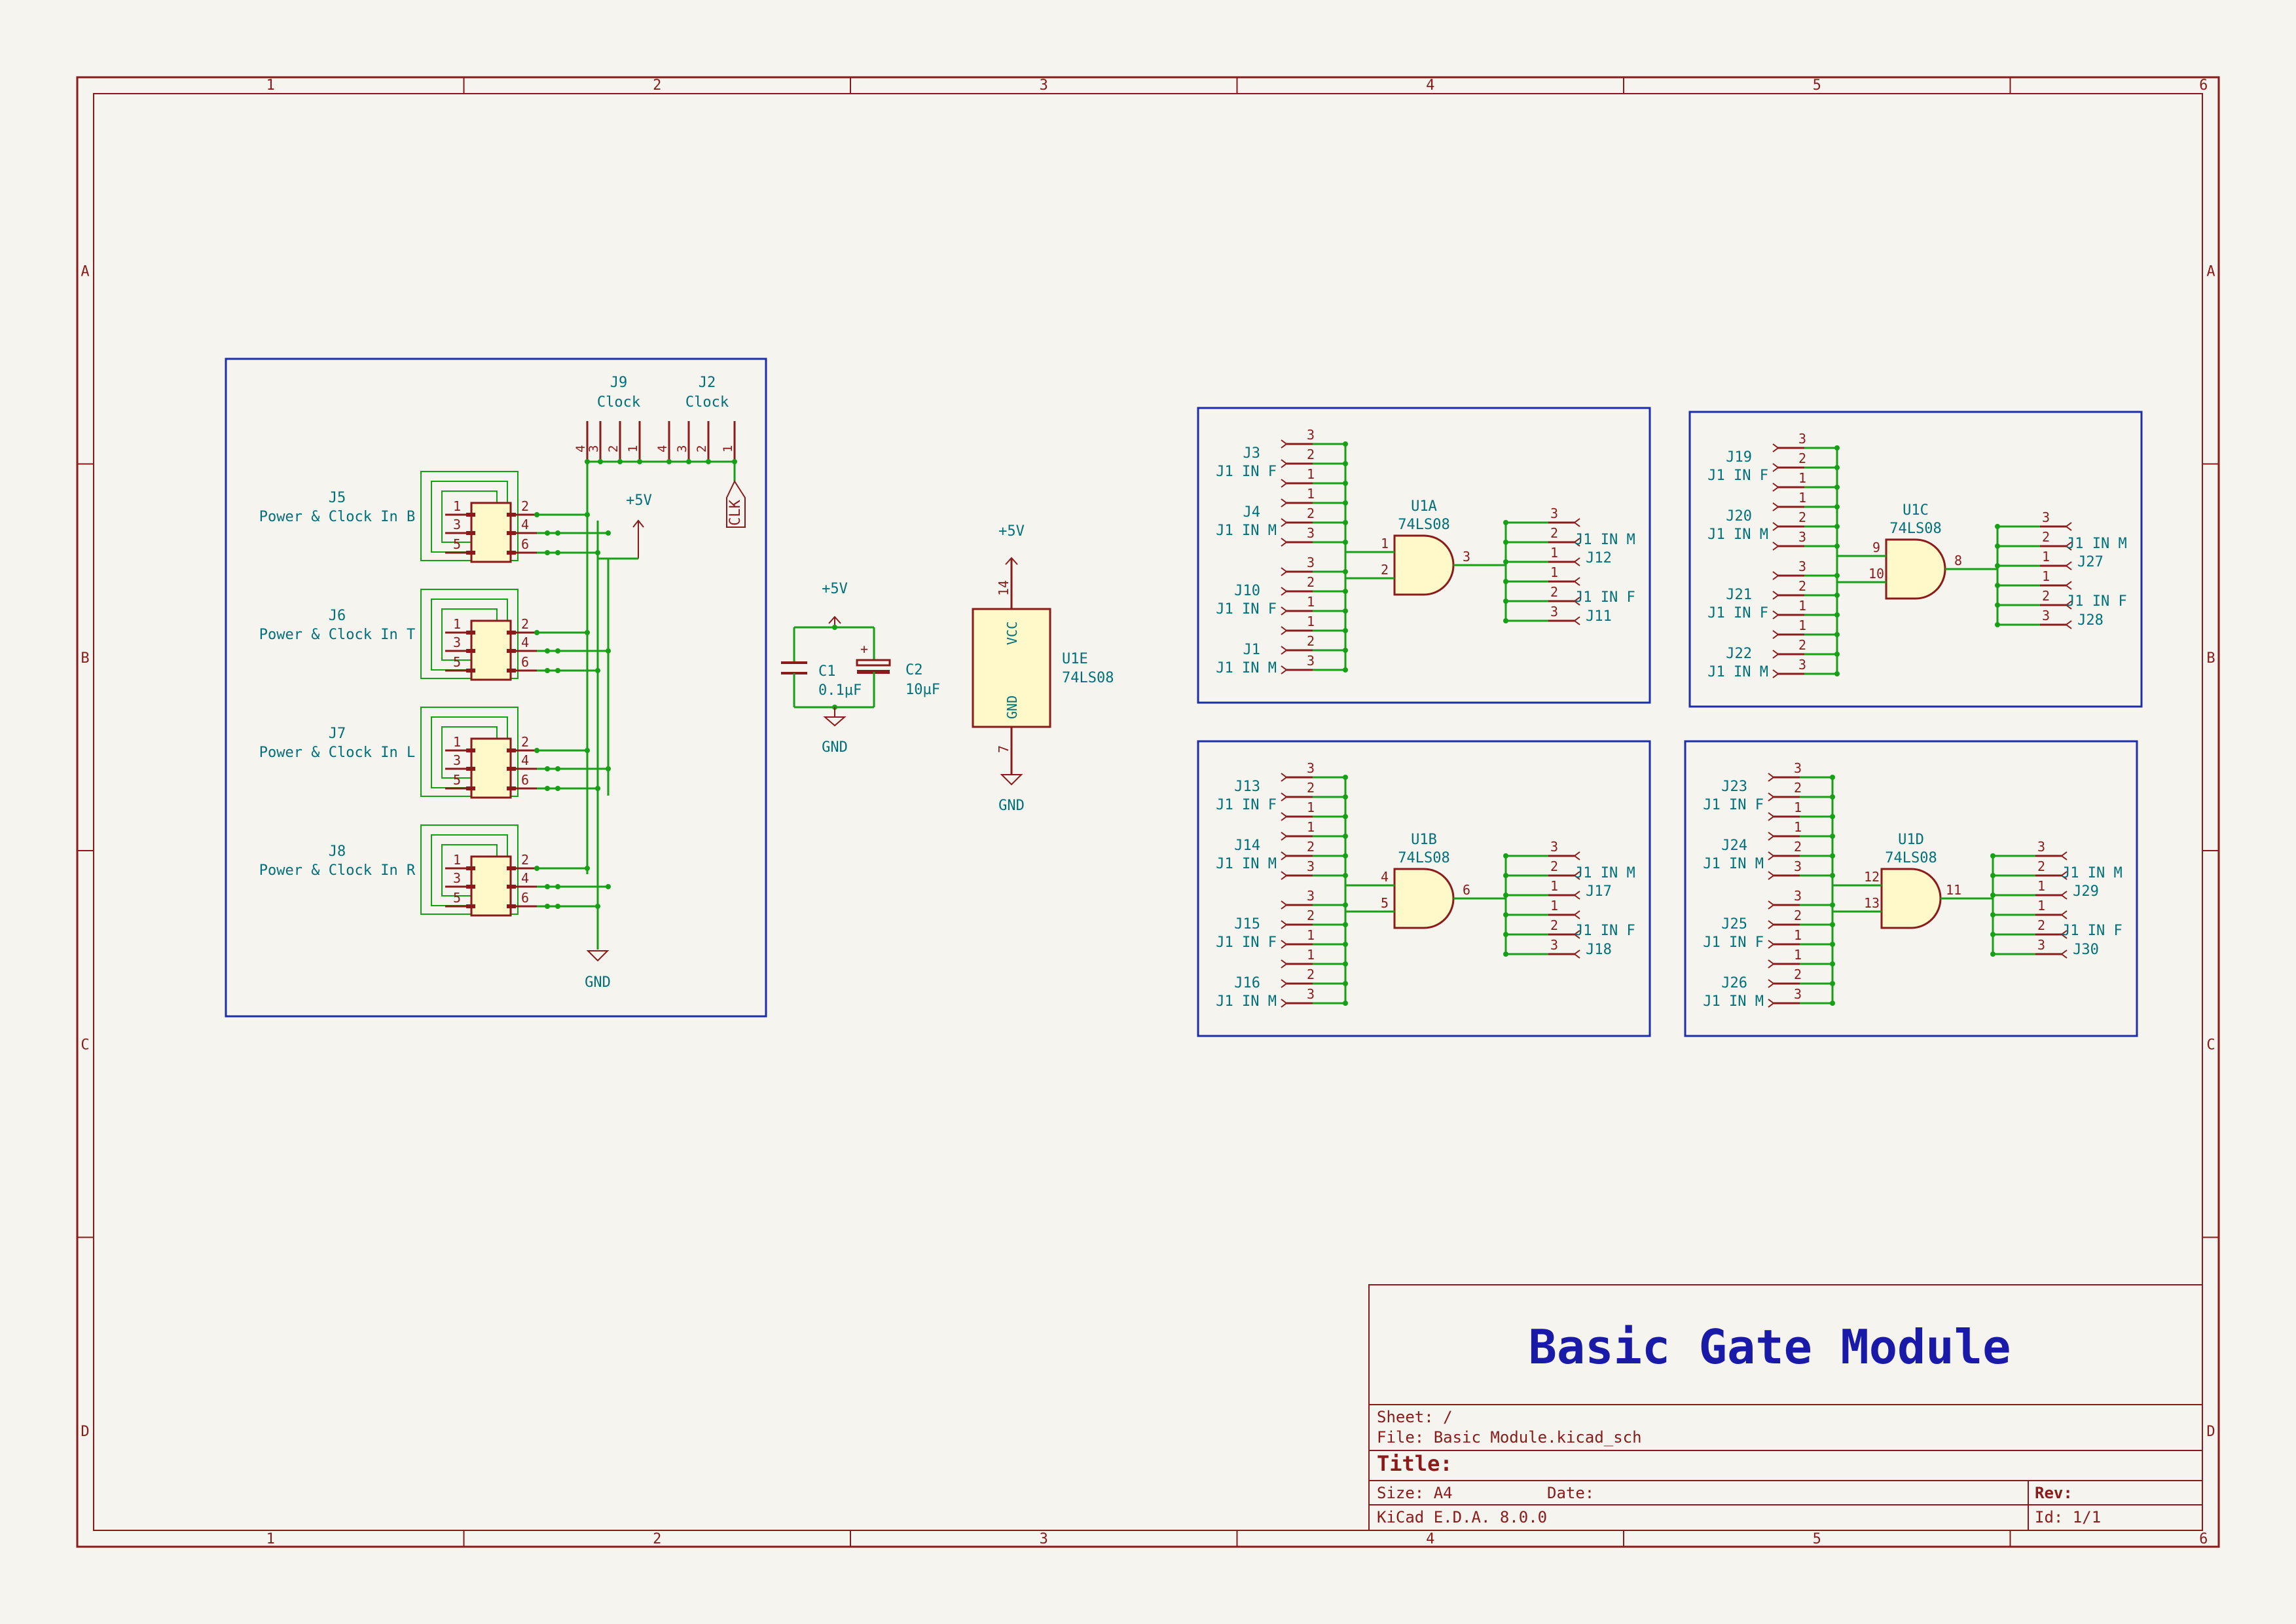 The width and height of the screenshot is (2296, 1624). I want to click on output-connector-ref: J28, so click(2090, 620).